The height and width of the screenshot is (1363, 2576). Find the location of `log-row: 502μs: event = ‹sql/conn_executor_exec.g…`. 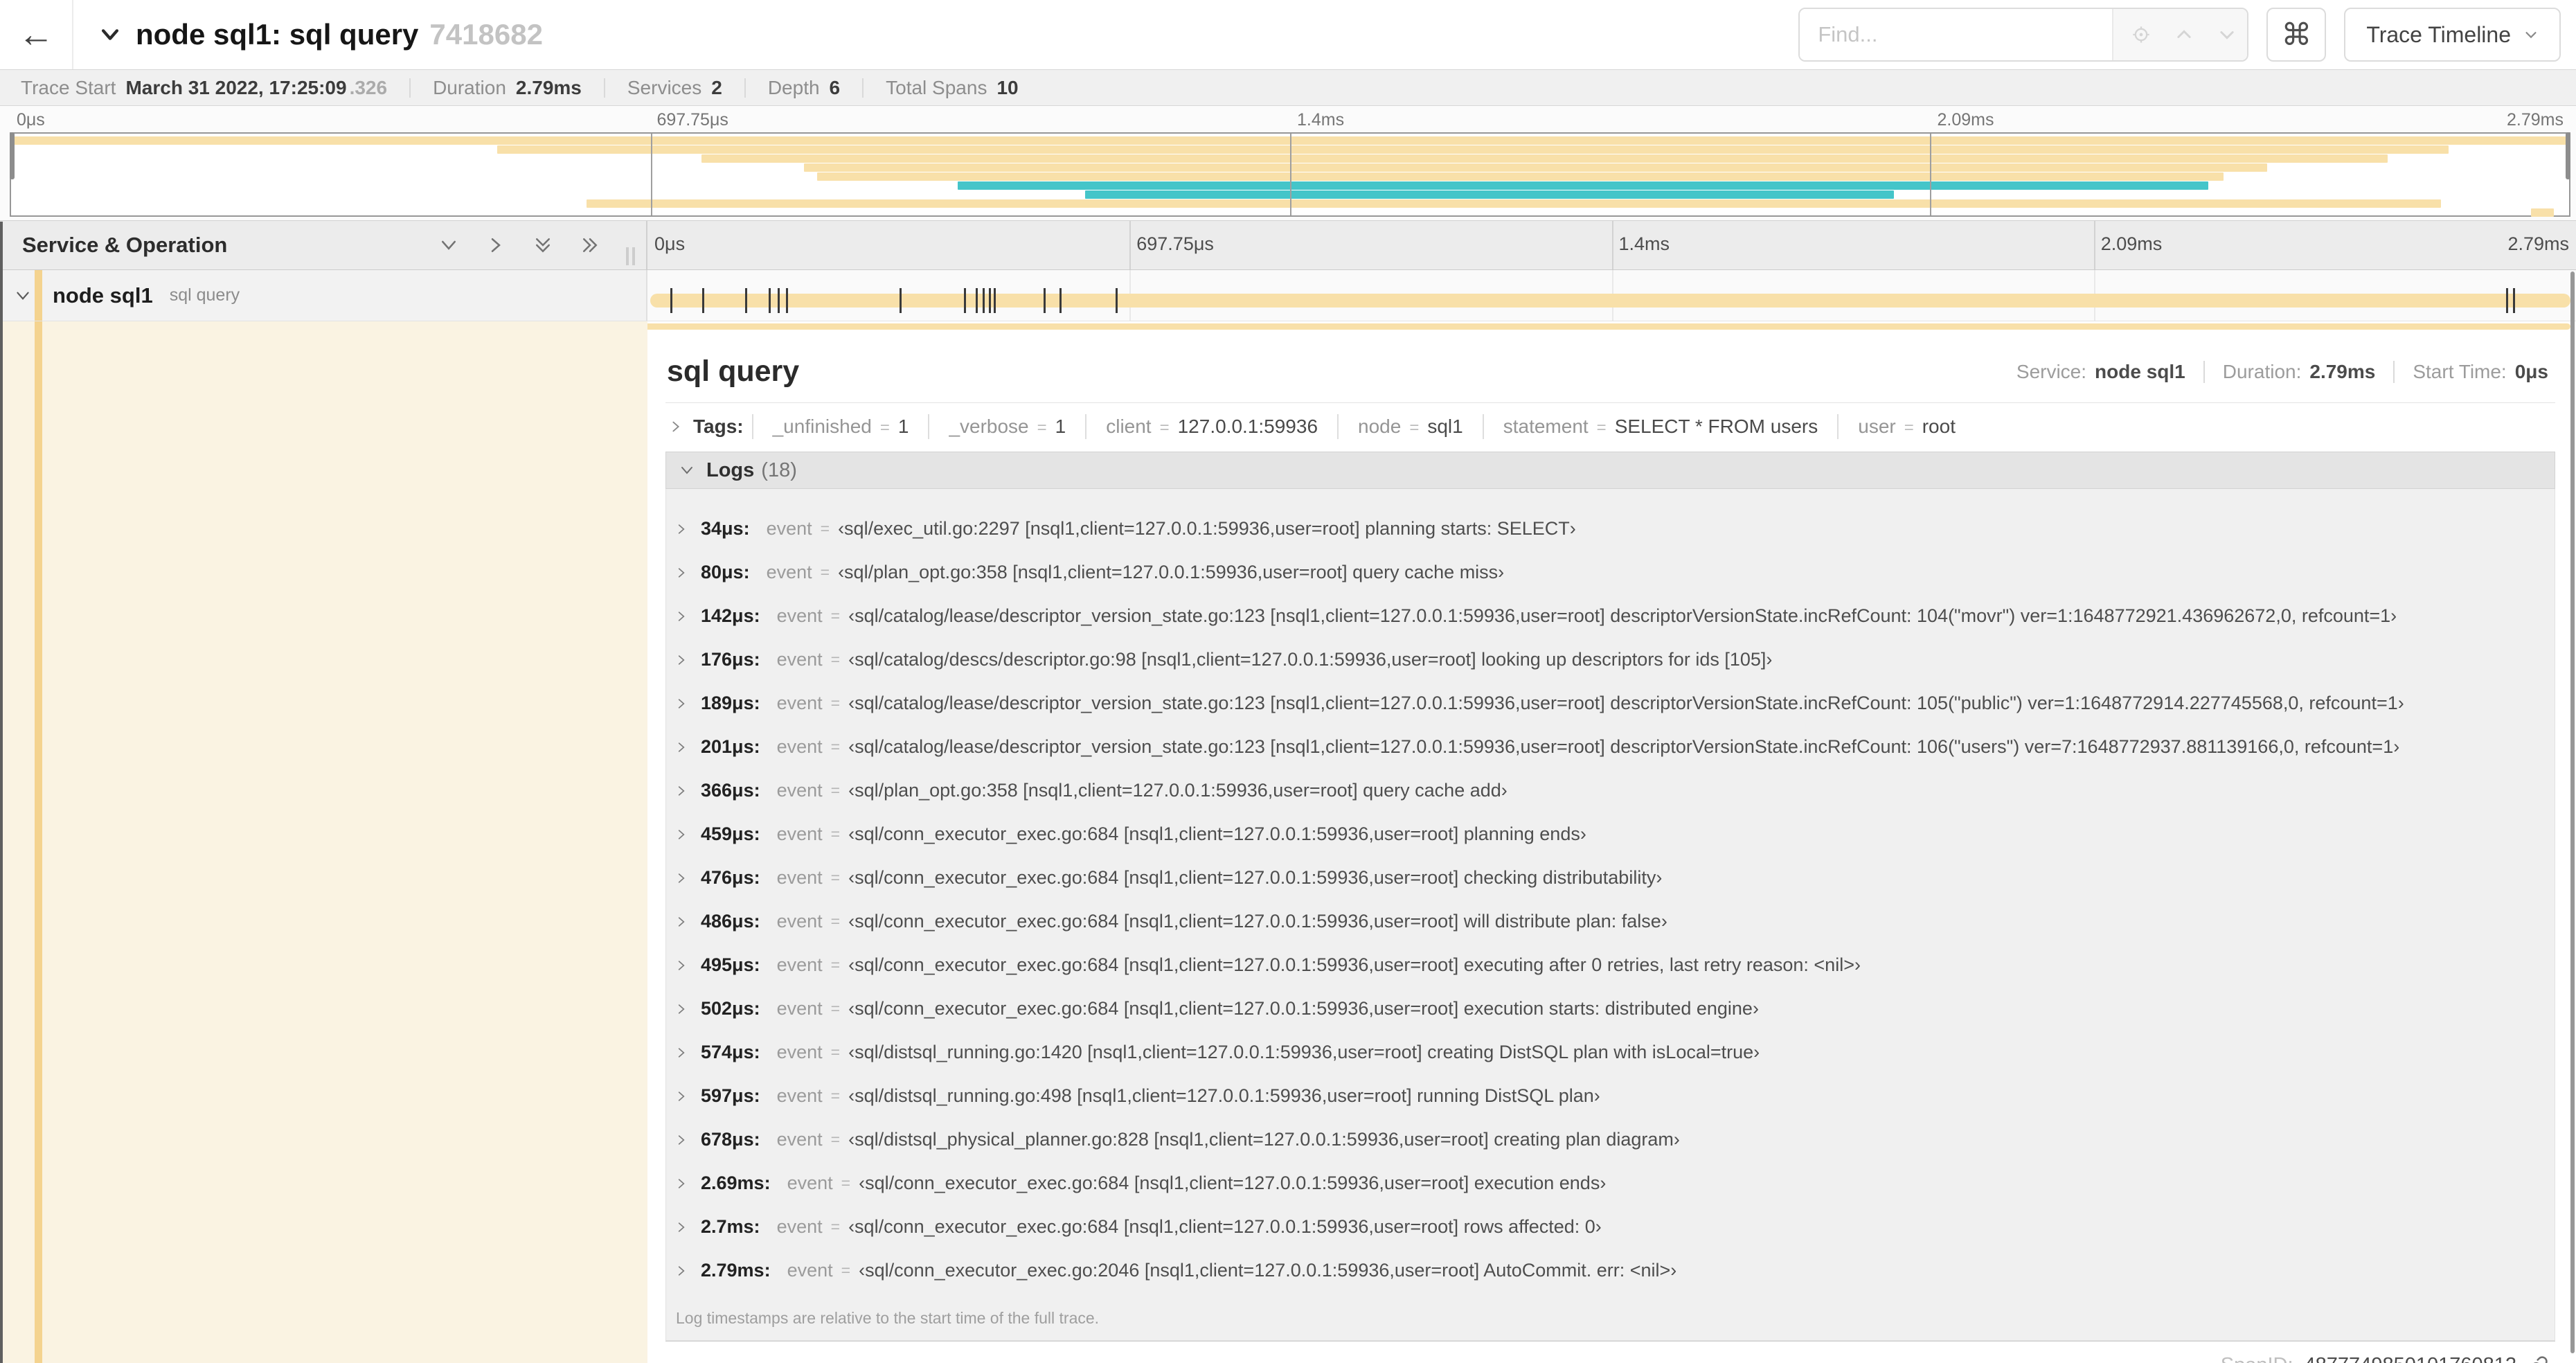

log-row: 502μs: event = ‹sql/conn_executor_exec.g… is located at coordinates (1611, 1009).